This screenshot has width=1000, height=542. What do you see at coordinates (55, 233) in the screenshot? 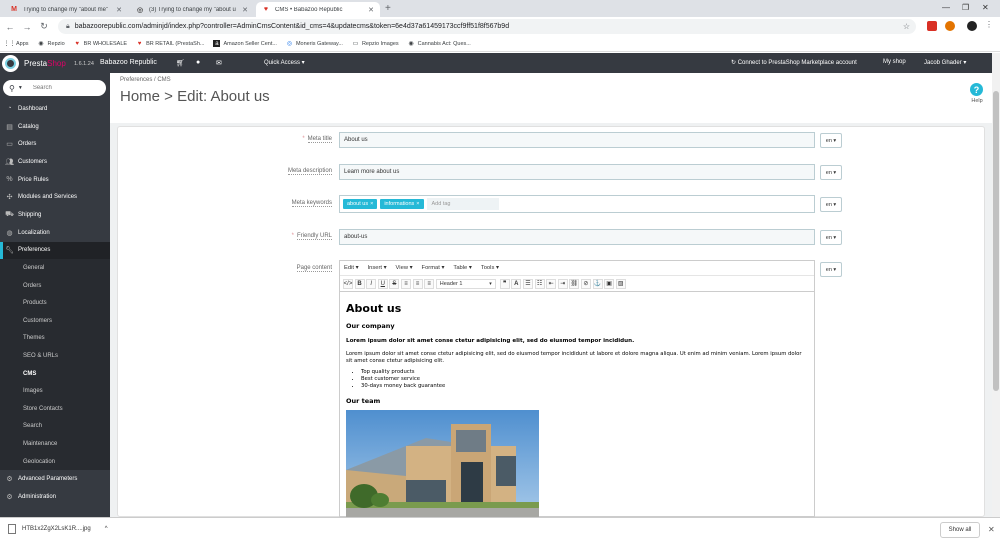
I see `sidebar-item-localization: ◍ Localization` at bounding box center [55, 233].